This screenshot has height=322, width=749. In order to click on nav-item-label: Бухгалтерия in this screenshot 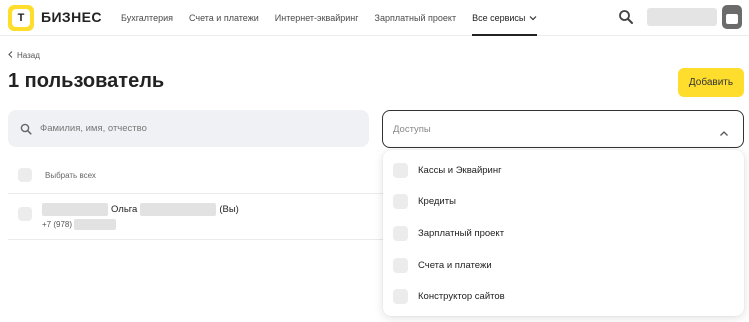, I will do `click(147, 18)`.